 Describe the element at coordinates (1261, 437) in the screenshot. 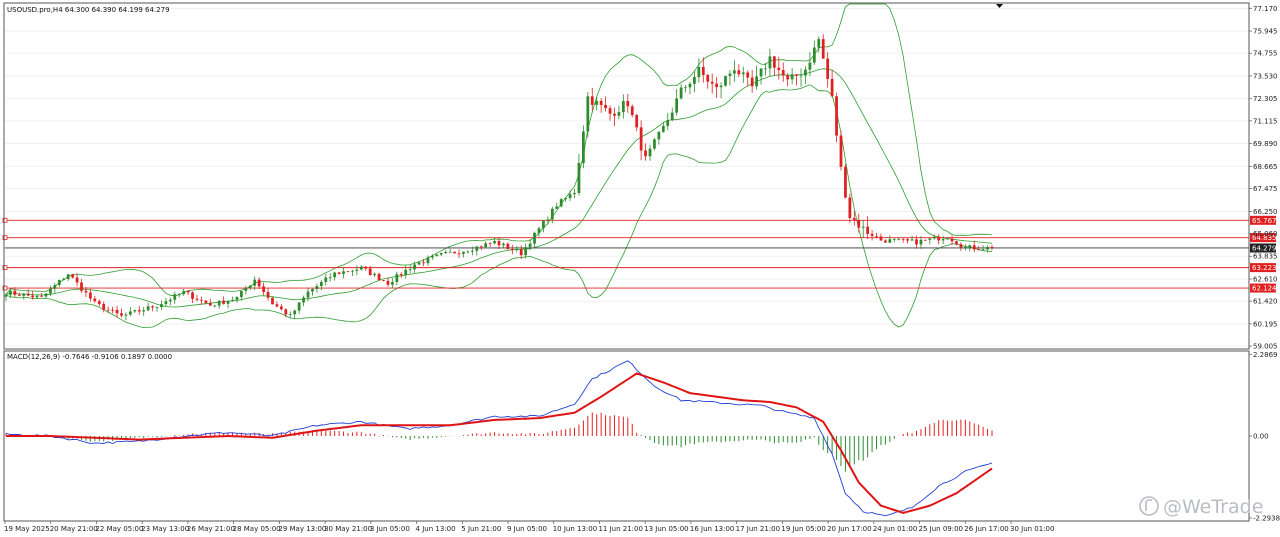

I see `macd-tick-label: 0.00` at that location.